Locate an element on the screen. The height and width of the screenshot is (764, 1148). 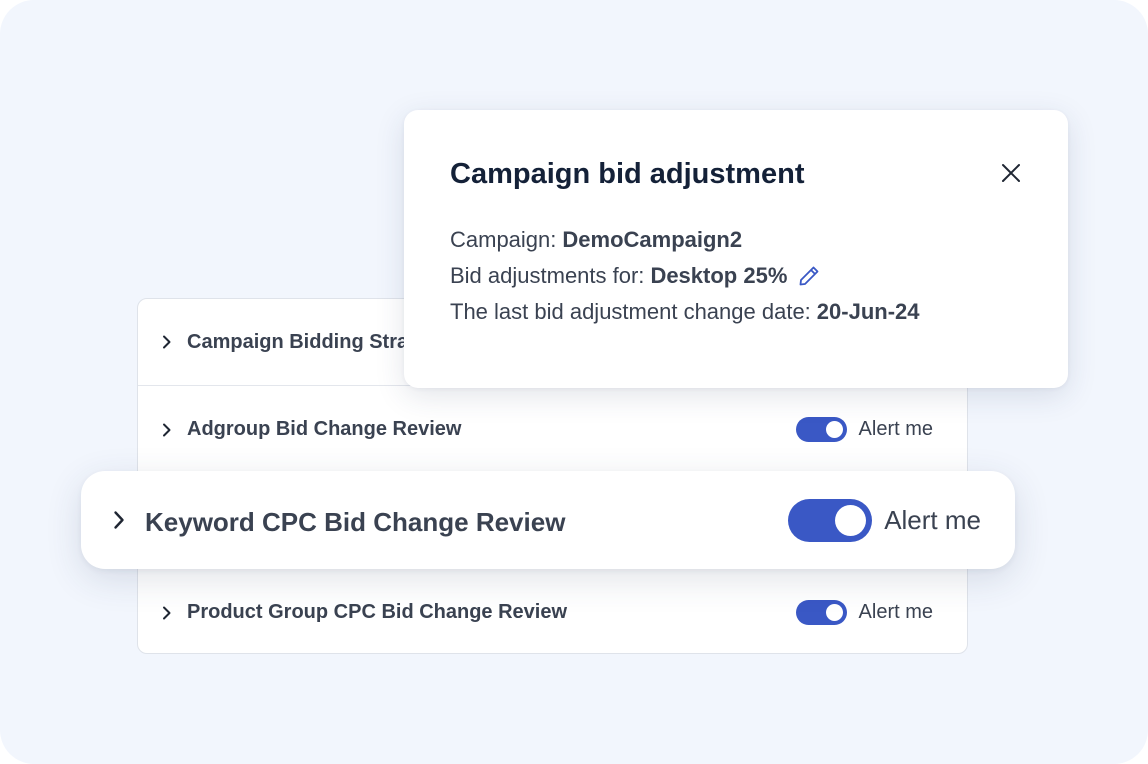
row-title: Keyword CPC Bid Change Review is located at coordinates (355, 522).